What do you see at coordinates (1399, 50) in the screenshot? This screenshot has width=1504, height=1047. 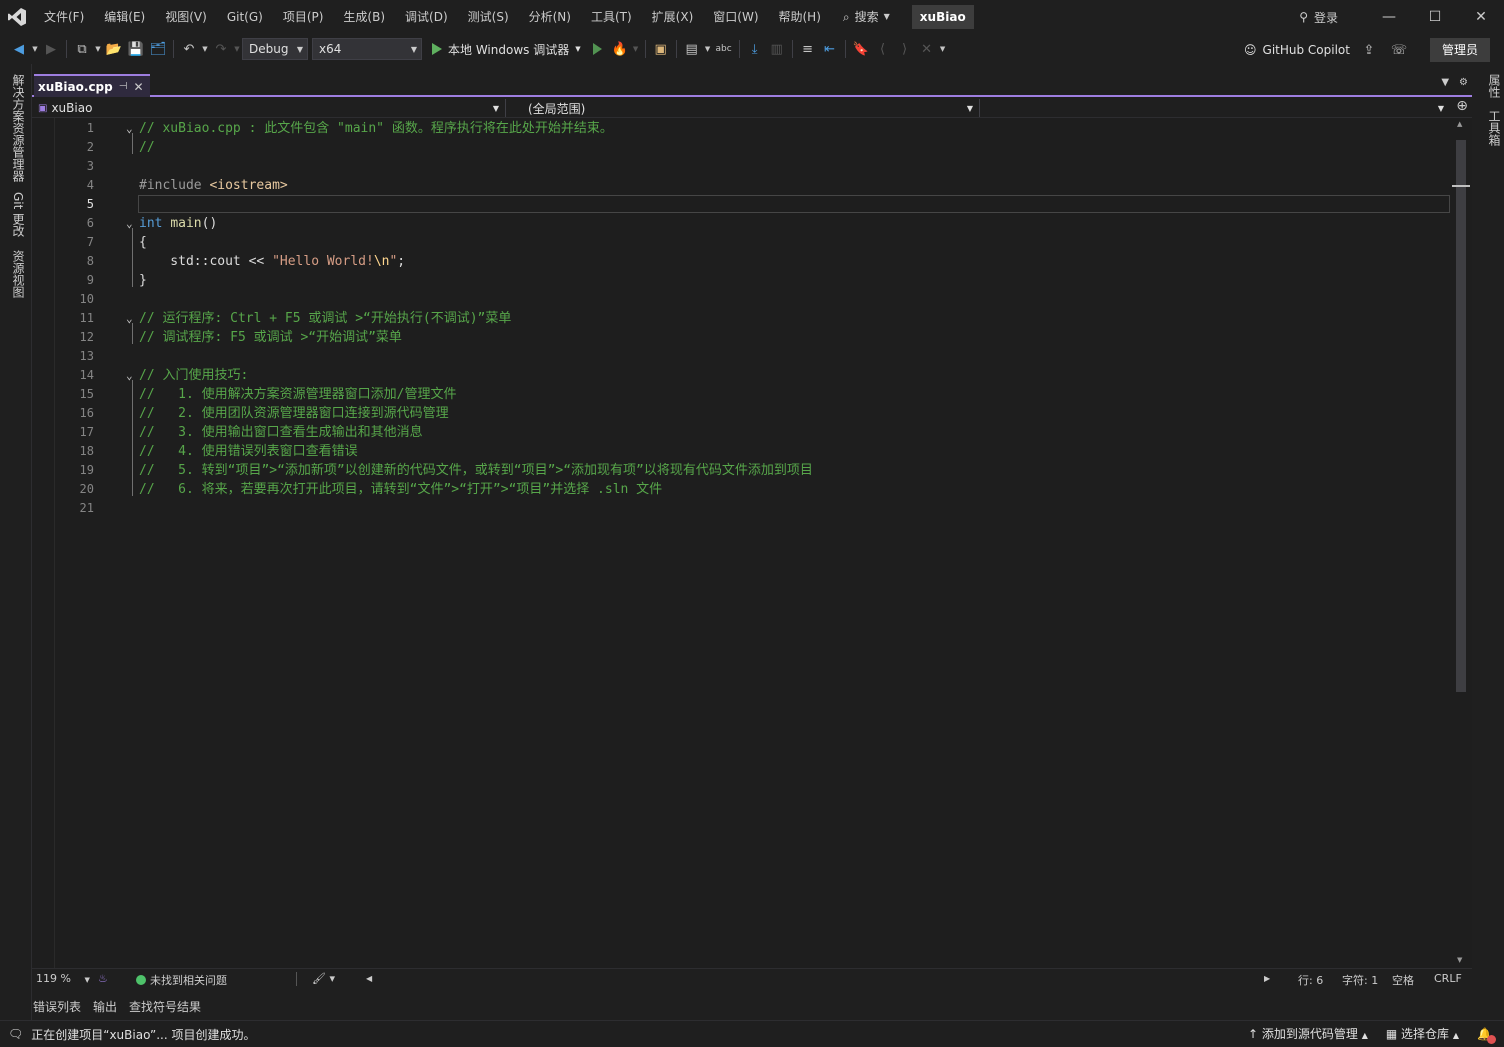 I see `feedback-icon: ☏` at bounding box center [1399, 50].